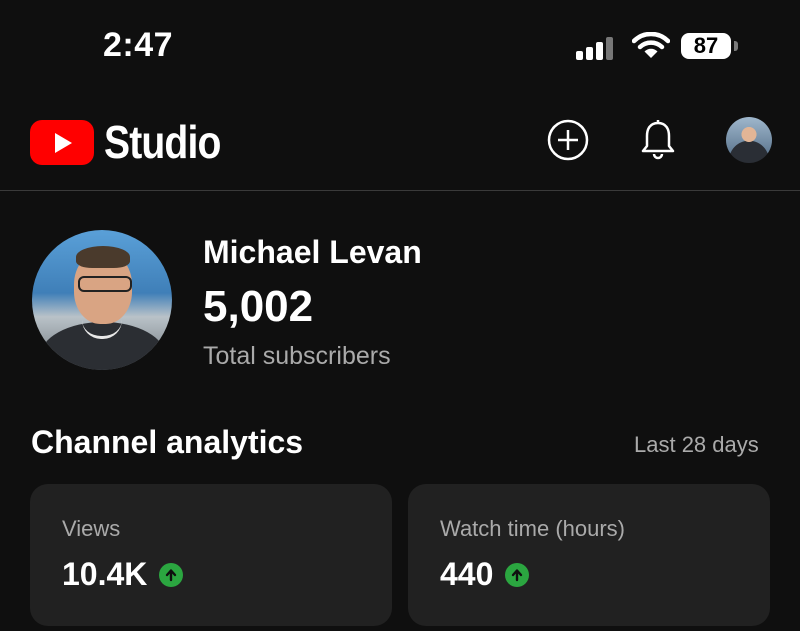 This screenshot has width=800, height=631. What do you see at coordinates (400, 190) in the screenshot?
I see `header-divider` at bounding box center [400, 190].